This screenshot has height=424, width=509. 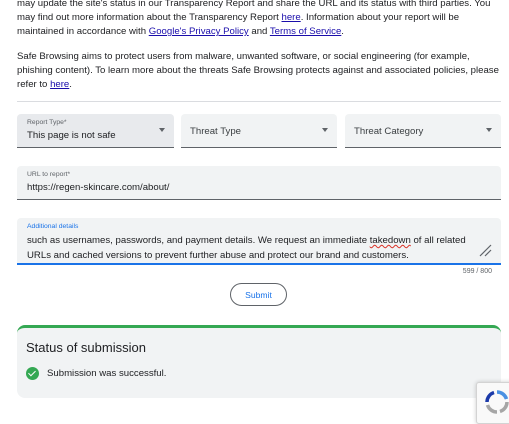 What do you see at coordinates (70, 84) in the screenshot?
I see `safe-browsing-end: .` at bounding box center [70, 84].